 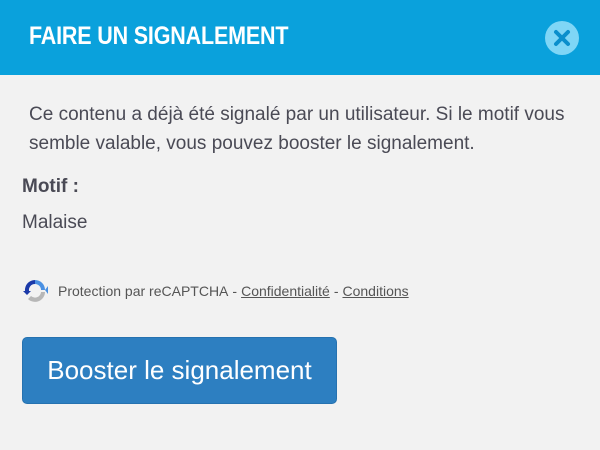 I want to click on motif-value: Malaise, so click(x=55, y=222).